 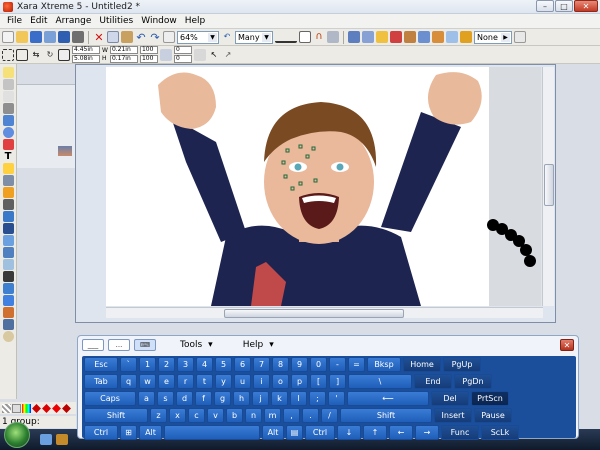 I want to click on line-width-icon, so click(x=286, y=37).